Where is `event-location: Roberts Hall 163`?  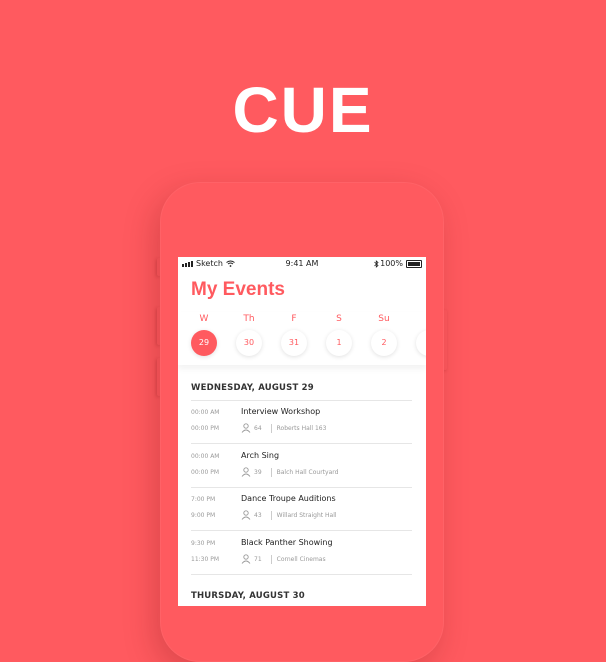 event-location: Roberts Hall 163 is located at coordinates (301, 428).